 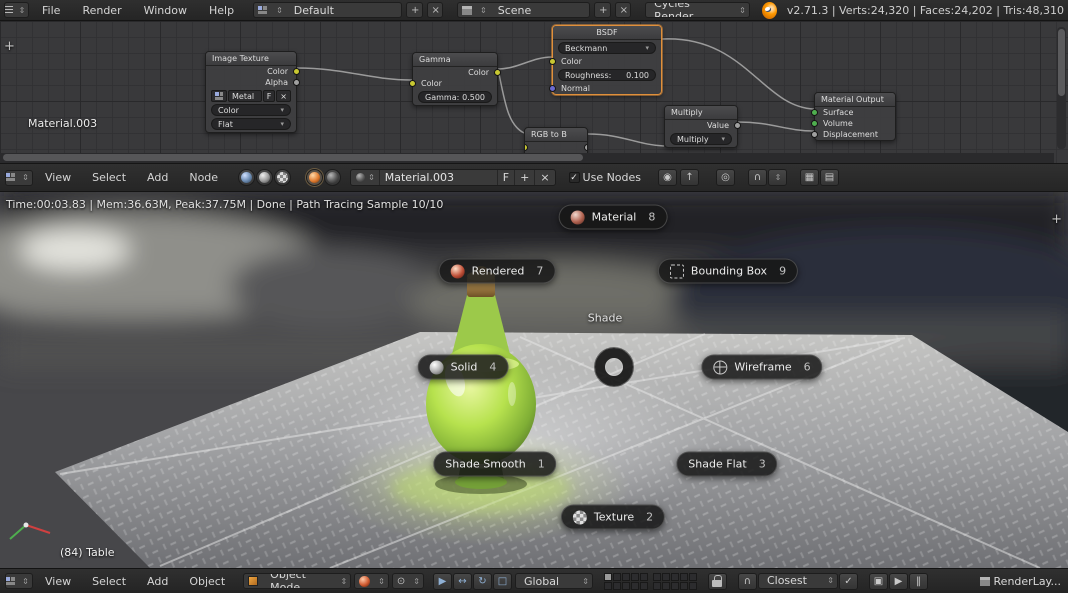 What do you see at coordinates (613, 217) in the screenshot?
I see `pie-item-material: Material 8` at bounding box center [613, 217].